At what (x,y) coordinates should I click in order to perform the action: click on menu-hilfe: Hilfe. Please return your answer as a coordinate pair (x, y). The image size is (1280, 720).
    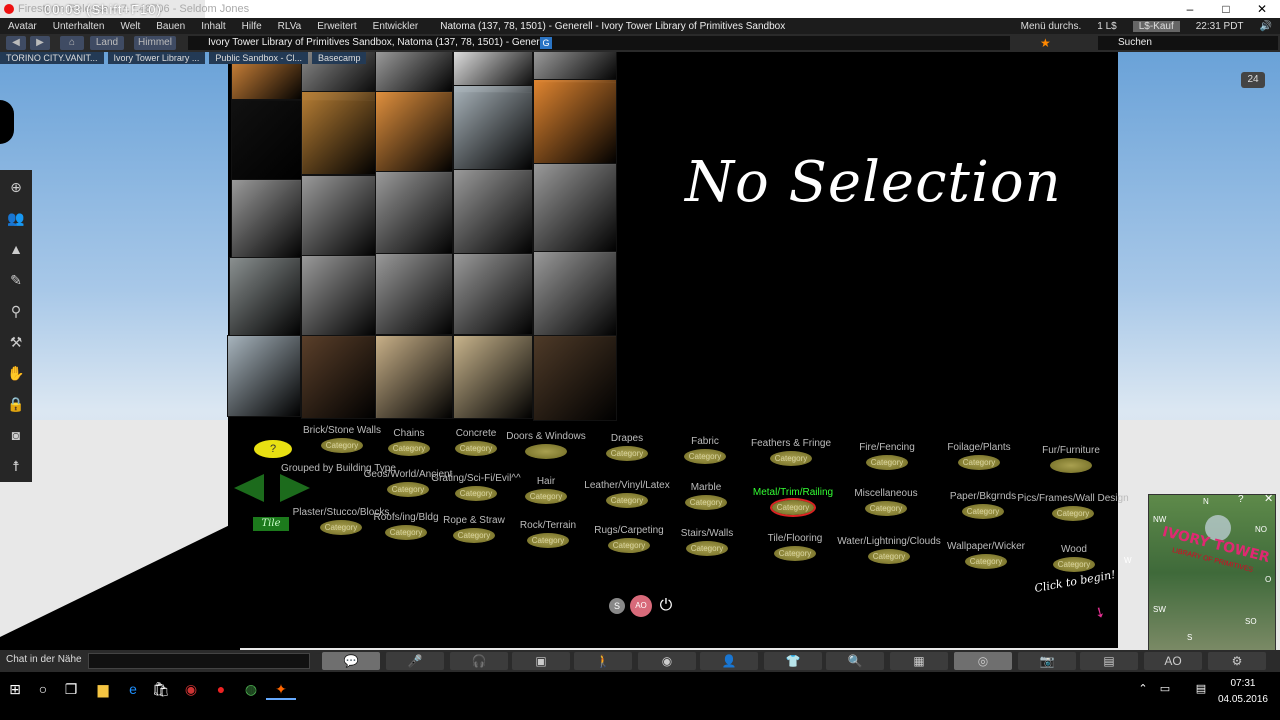
    Looking at the image, I should click on (252, 26).